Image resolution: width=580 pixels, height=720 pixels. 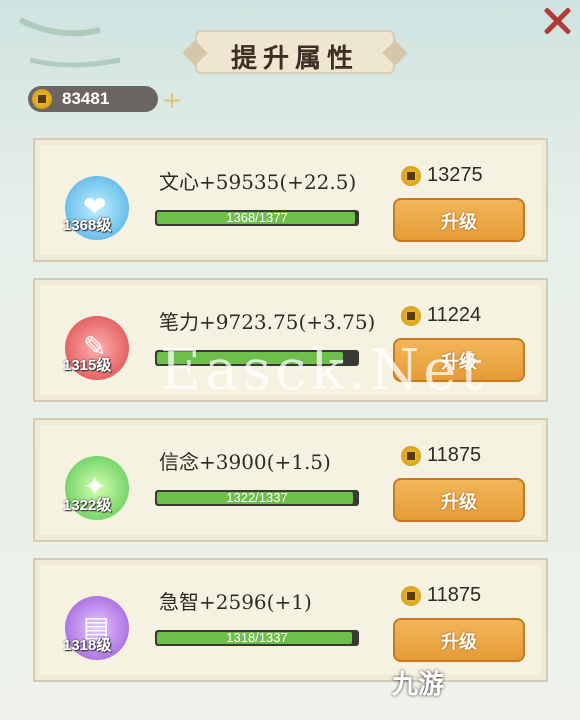 I want to click on currency-value: 83481, so click(x=86, y=98).